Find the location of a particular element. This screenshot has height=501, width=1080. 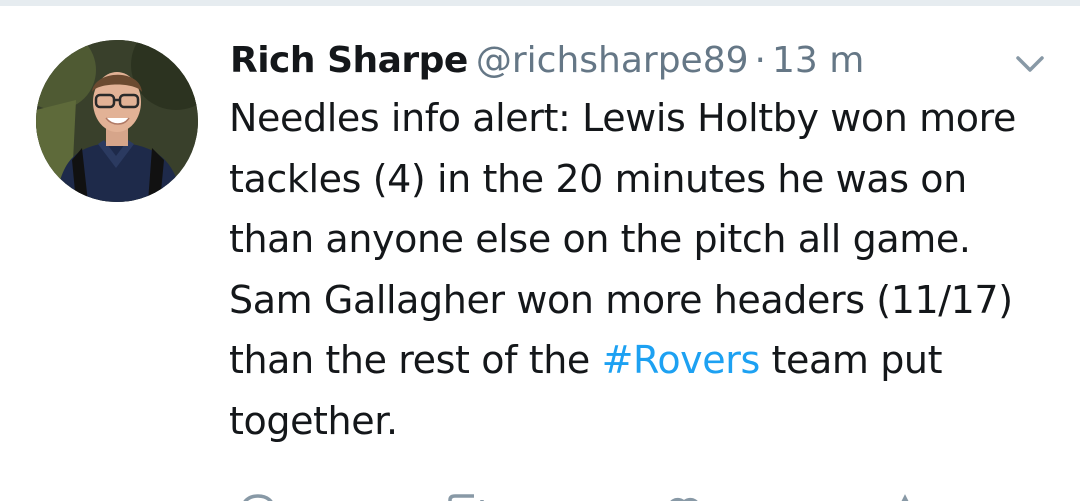

user-handle: @richsharpe89 is located at coordinates (612, 60).